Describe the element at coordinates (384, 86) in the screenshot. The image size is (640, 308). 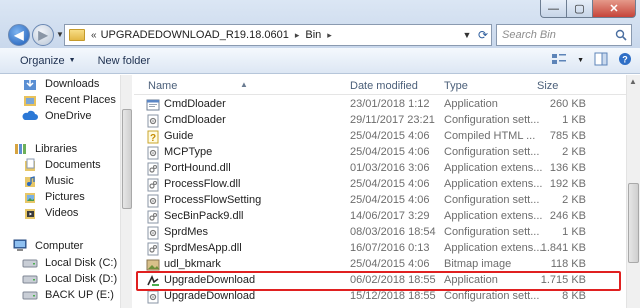
I see `column-header-date: Date modified` at that location.